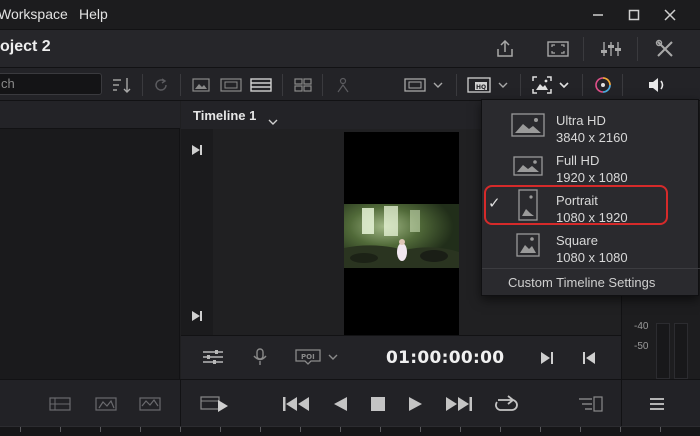  What do you see at coordinates (634, 15) in the screenshot?
I see `maximize-icon` at bounding box center [634, 15].